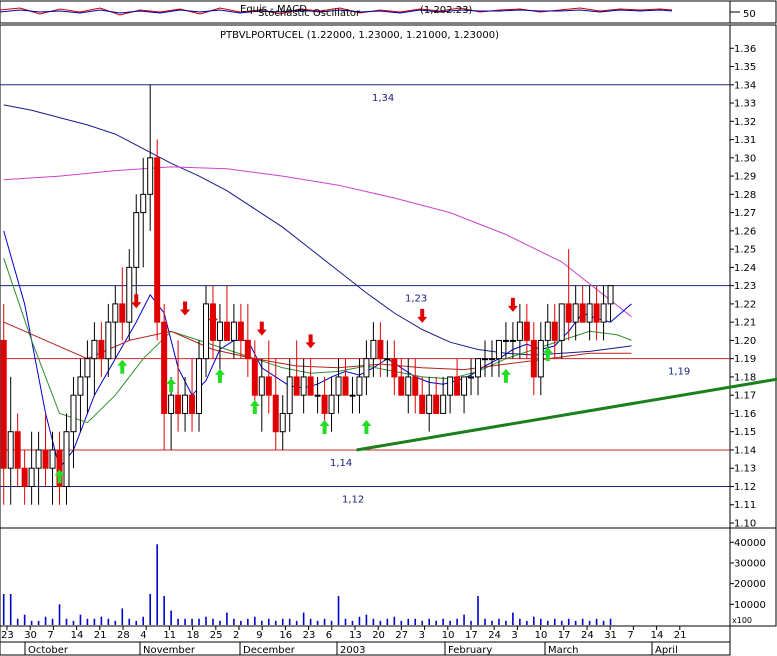 This screenshot has height=656, width=777. Describe the element at coordinates (470, 650) in the screenshot. I see `month-label: February` at that location.